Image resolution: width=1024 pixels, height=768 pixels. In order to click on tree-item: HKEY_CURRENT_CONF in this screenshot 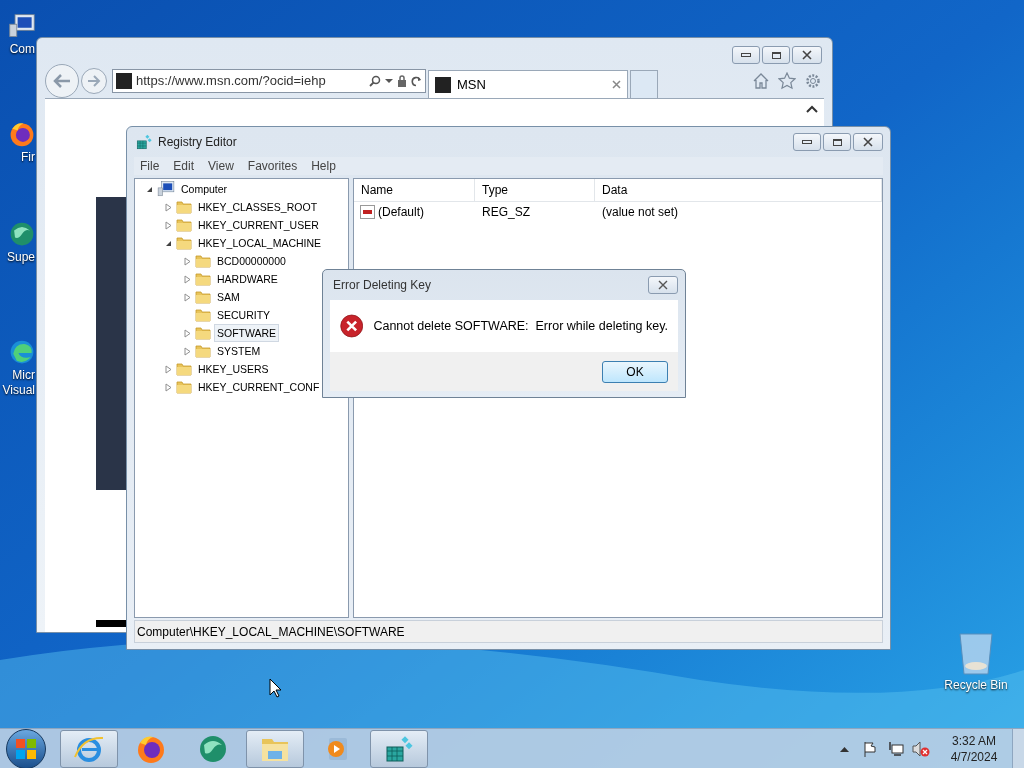, I will do `click(259, 387)`.